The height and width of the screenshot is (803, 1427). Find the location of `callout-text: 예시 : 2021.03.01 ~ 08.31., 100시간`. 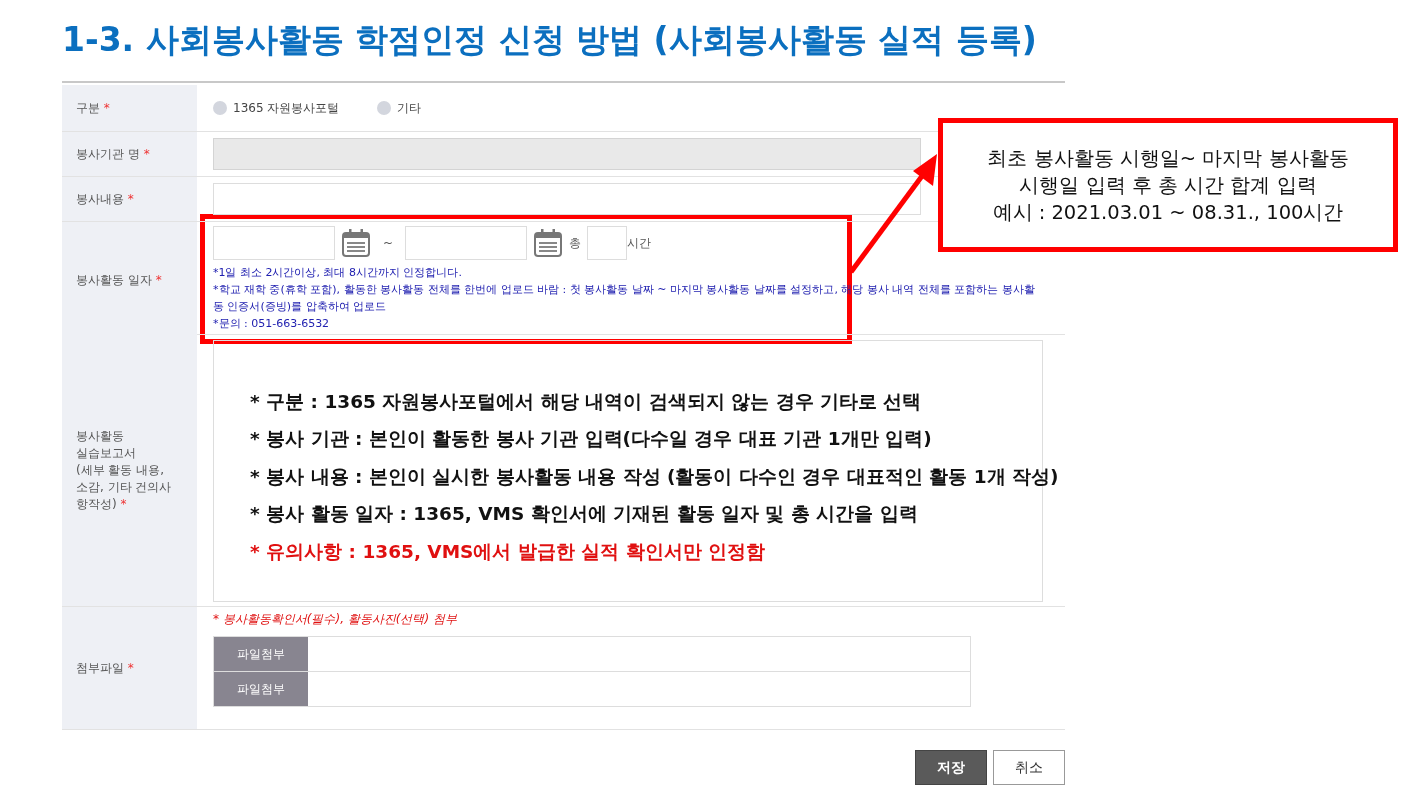

callout-text: 예시 : 2021.03.01 ~ 08.31., 100시간 is located at coordinates (1168, 212).